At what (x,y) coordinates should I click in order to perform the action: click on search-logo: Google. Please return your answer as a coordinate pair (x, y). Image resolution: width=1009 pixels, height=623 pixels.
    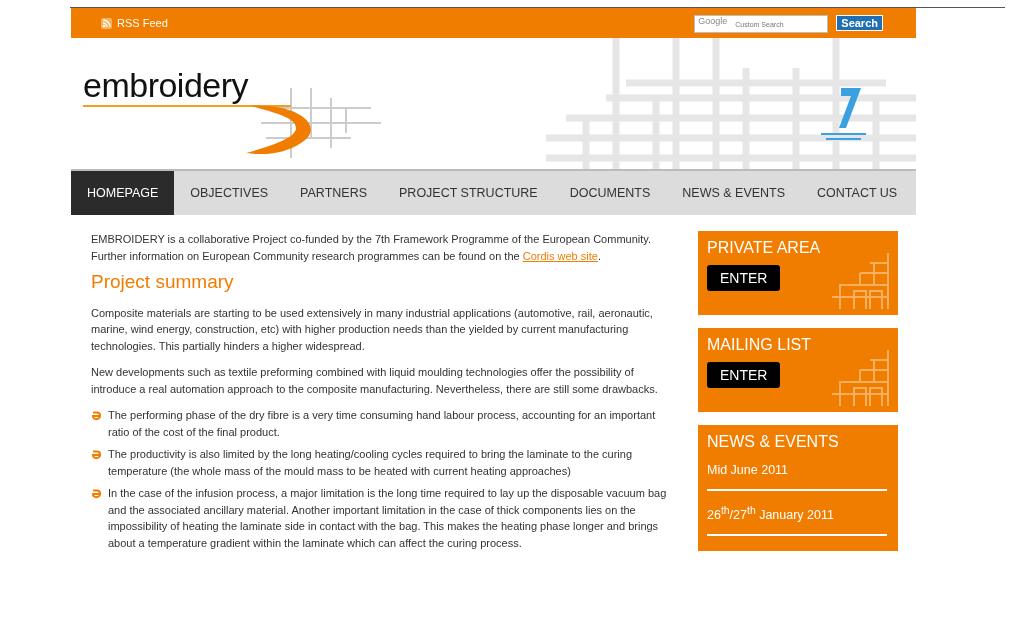
    Looking at the image, I should click on (713, 20).